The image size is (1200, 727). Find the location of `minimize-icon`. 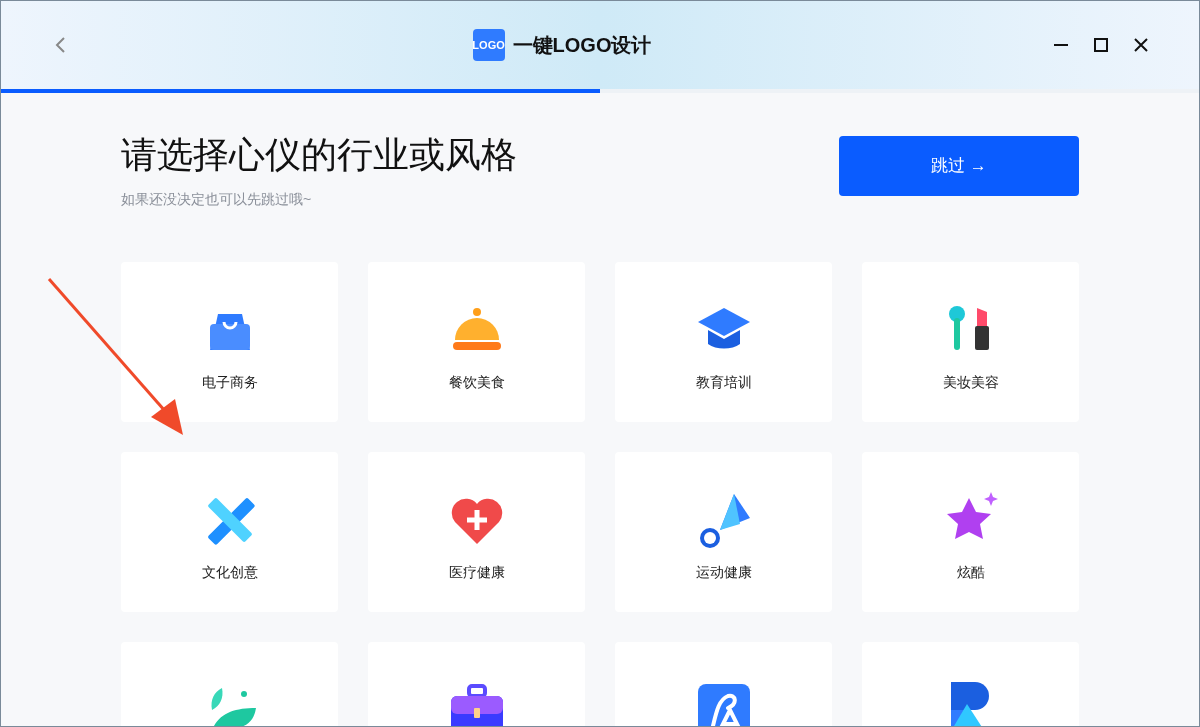

minimize-icon is located at coordinates (1061, 45).